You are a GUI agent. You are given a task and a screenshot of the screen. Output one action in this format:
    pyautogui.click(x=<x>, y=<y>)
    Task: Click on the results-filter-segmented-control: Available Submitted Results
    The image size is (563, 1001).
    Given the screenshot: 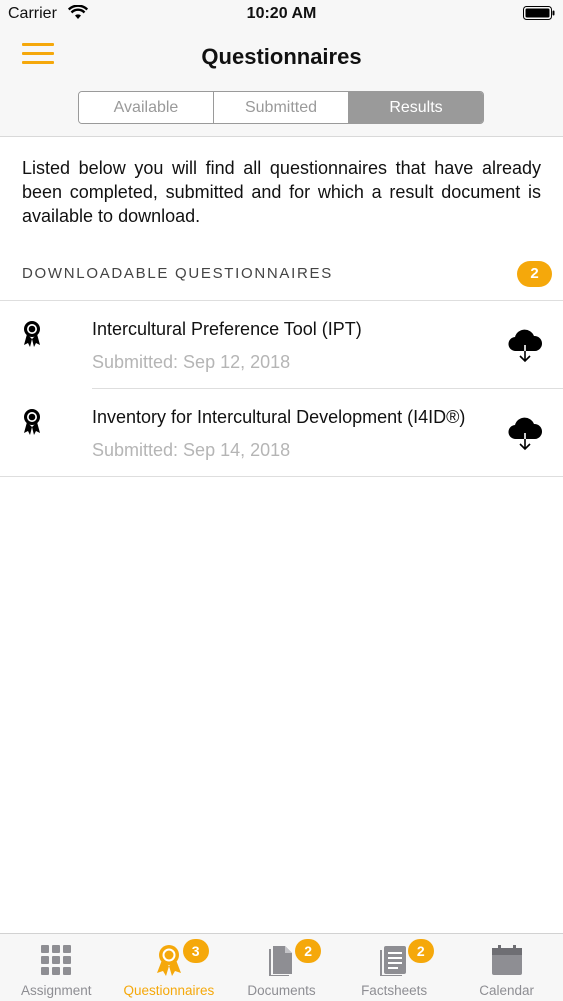 What is the action you would take?
    pyautogui.click(x=281, y=107)
    